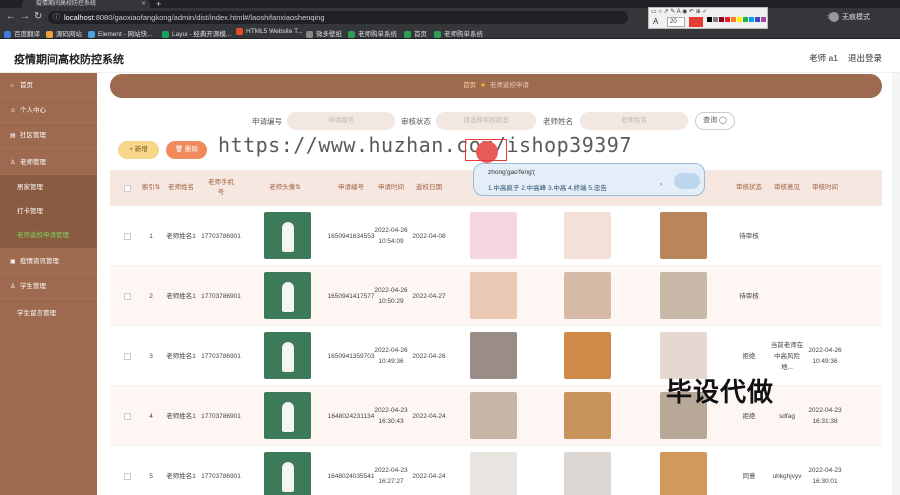 Image resolution: width=900 pixels, height=495 pixels. I want to click on breadcrumb-home: 首页, so click(469, 85).